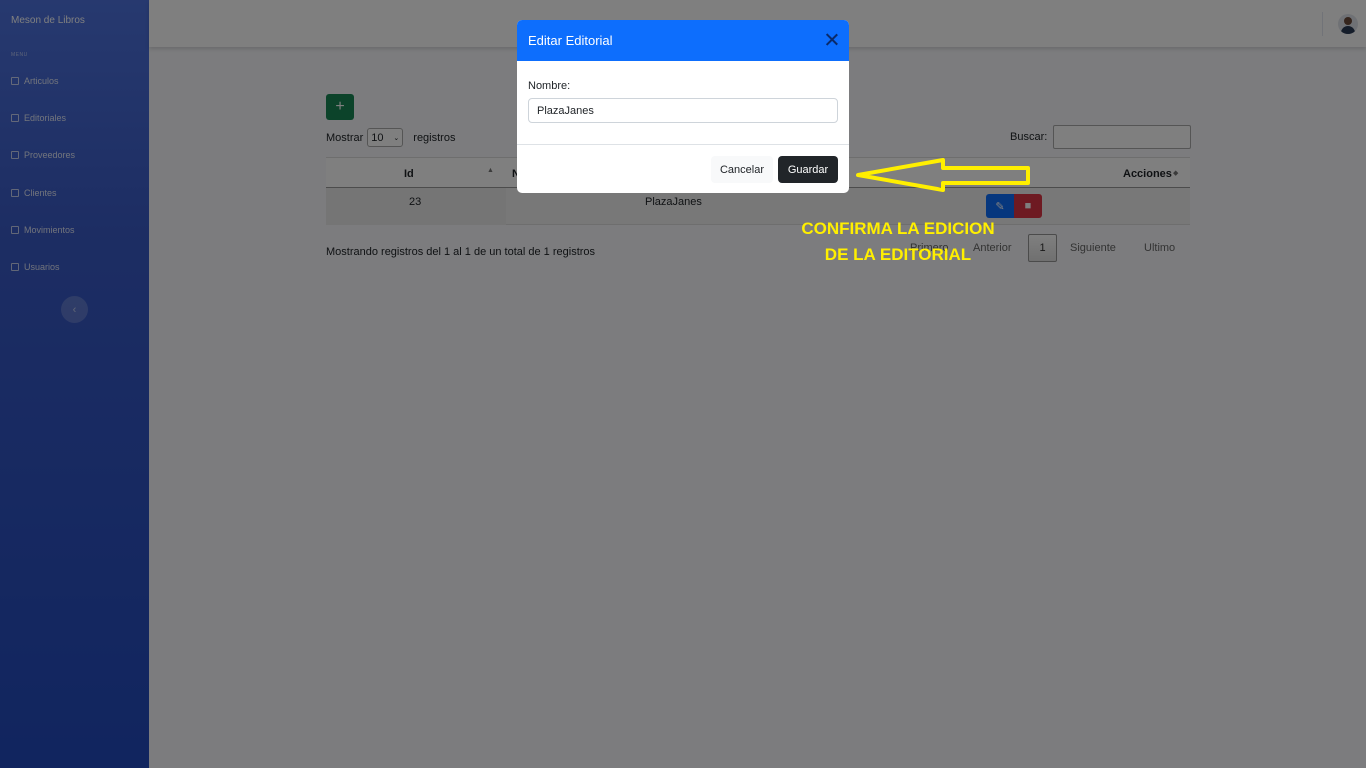 The height and width of the screenshot is (768, 1366). What do you see at coordinates (943, 175) in the screenshot?
I see `annotation-arrow-icon` at bounding box center [943, 175].